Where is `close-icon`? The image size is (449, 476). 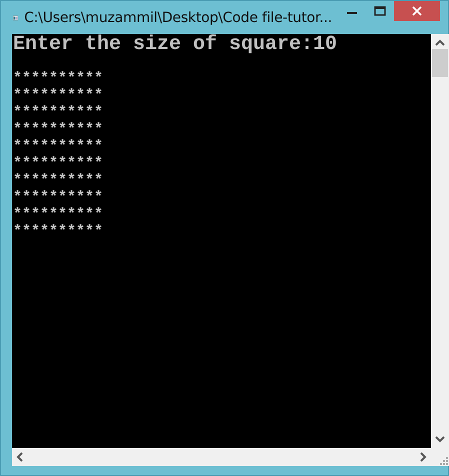
close-icon is located at coordinates (417, 11).